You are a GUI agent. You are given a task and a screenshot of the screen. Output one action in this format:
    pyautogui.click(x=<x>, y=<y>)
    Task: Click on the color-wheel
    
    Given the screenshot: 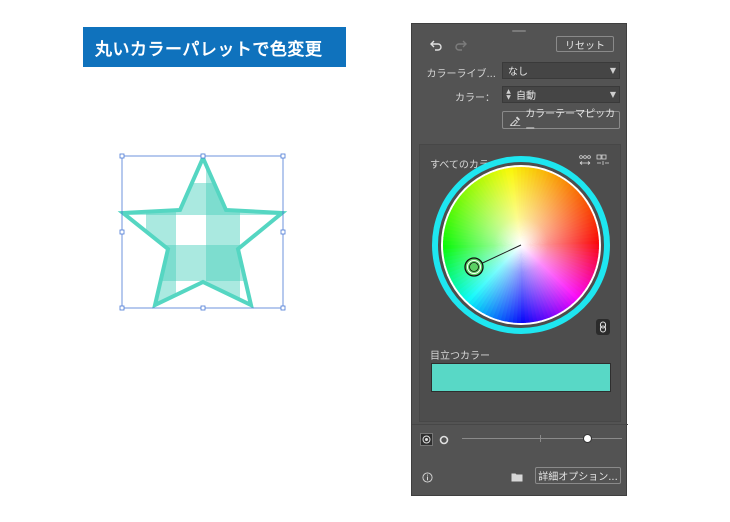 What is the action you would take?
    pyautogui.click(x=521, y=245)
    